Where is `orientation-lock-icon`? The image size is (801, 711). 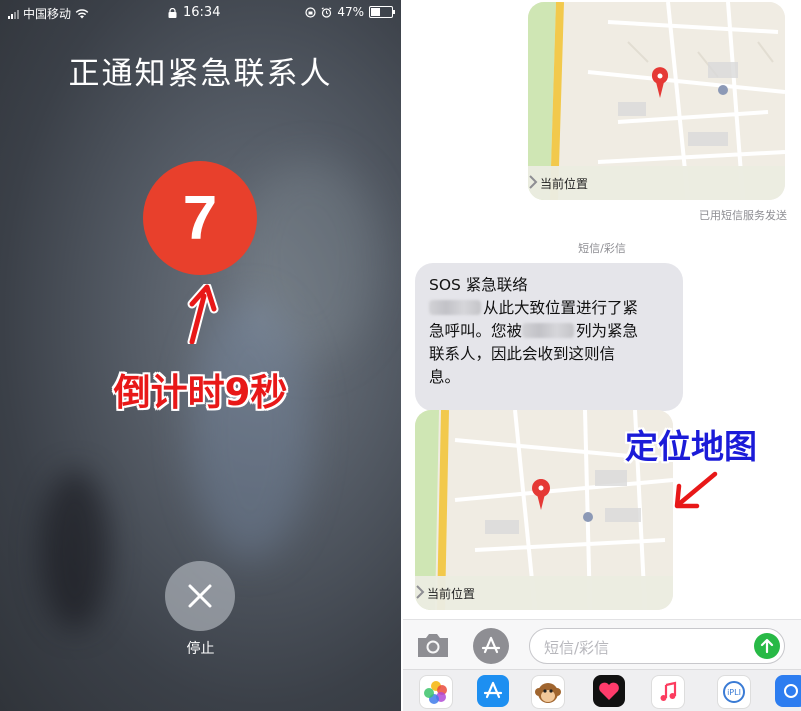
orientation-lock-icon is located at coordinates (310, 12).